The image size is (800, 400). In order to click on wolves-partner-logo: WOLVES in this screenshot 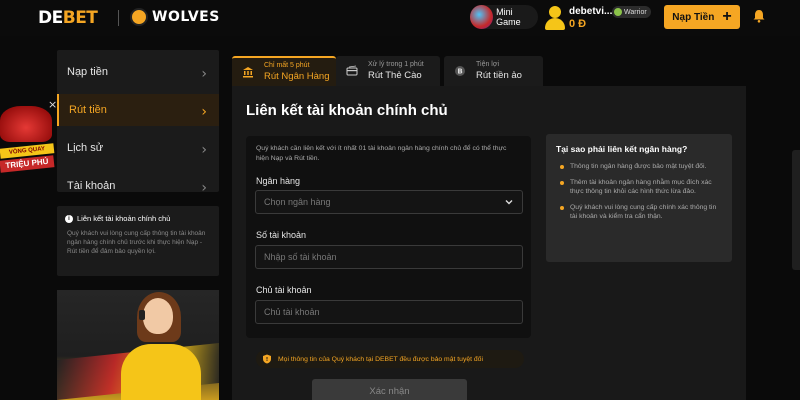, I will do `click(175, 17)`.